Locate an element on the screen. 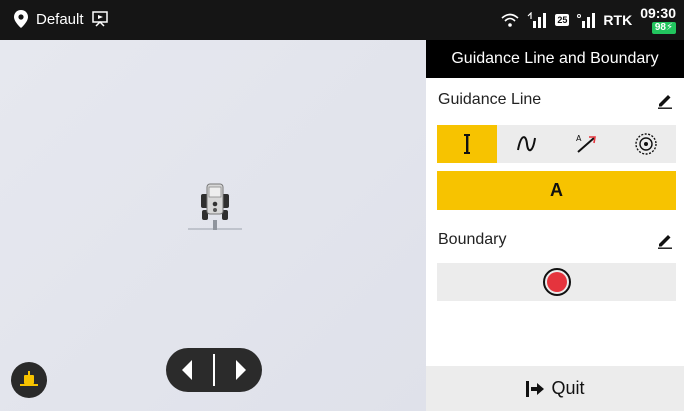  cellular-signal-icon is located at coordinates (537, 20).